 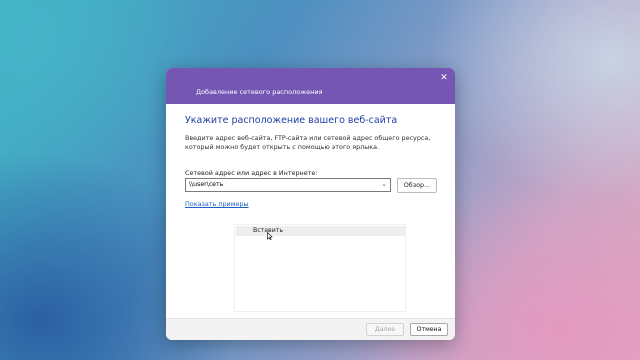 I want to click on address-combobox: \\user\сеть ⌄, so click(x=288, y=185).